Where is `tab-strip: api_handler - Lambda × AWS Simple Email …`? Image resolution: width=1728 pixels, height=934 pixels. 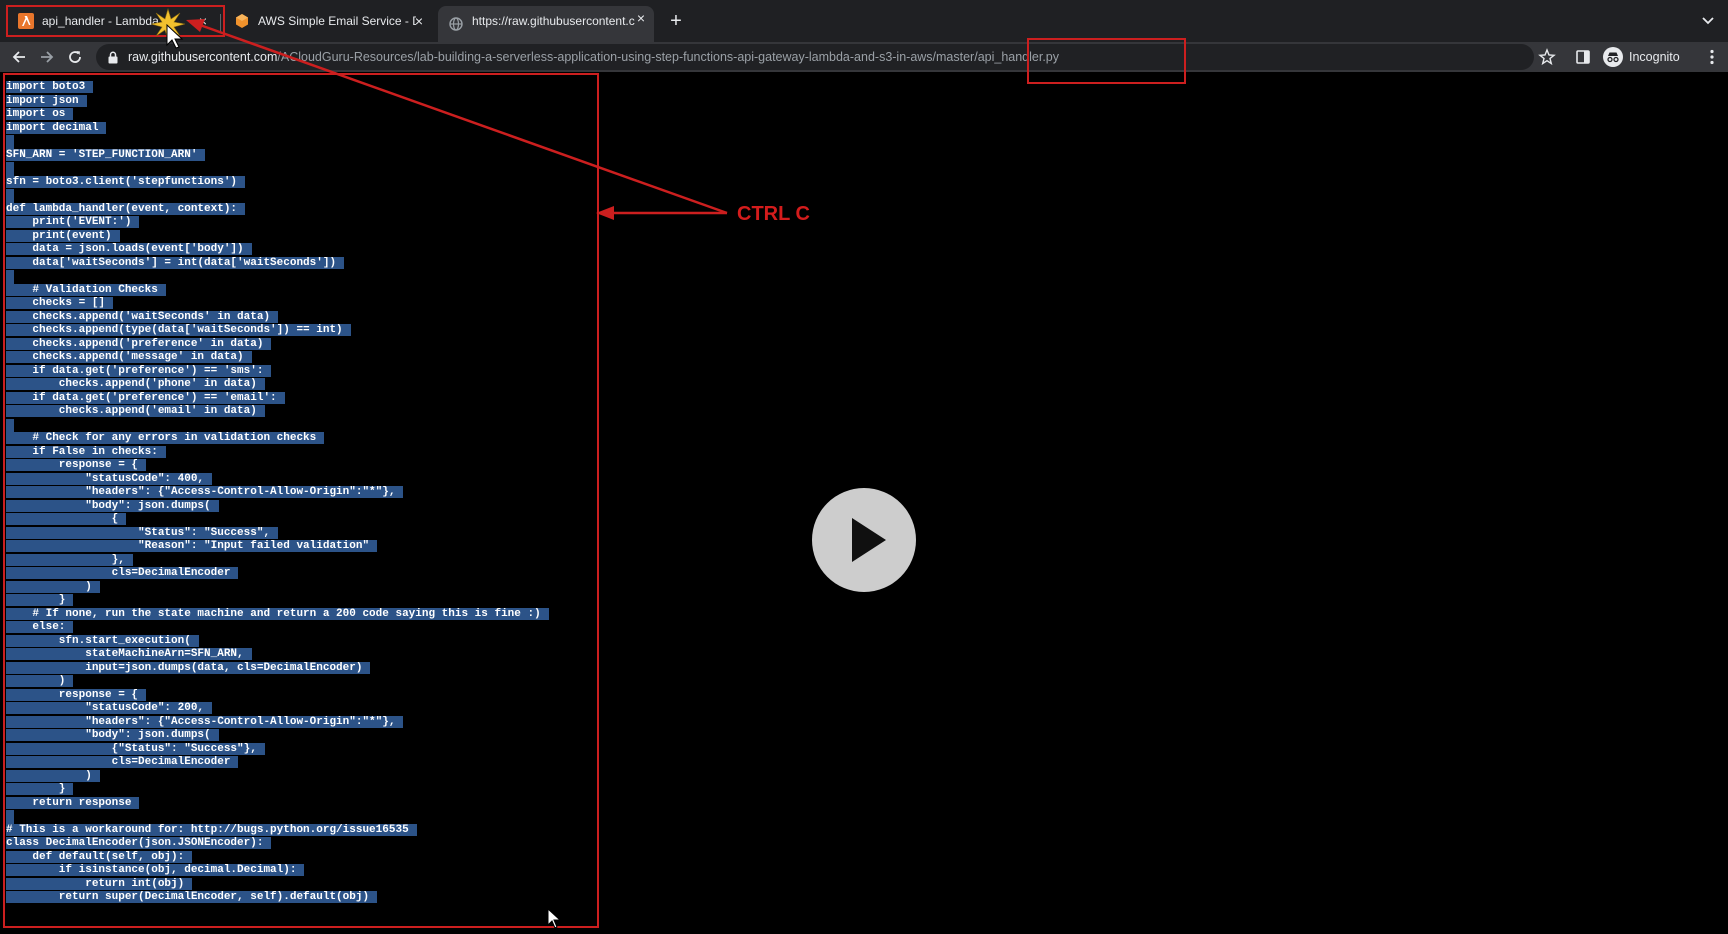 tab-strip: api_handler - Lambda × AWS Simple Email … is located at coordinates (864, 21).